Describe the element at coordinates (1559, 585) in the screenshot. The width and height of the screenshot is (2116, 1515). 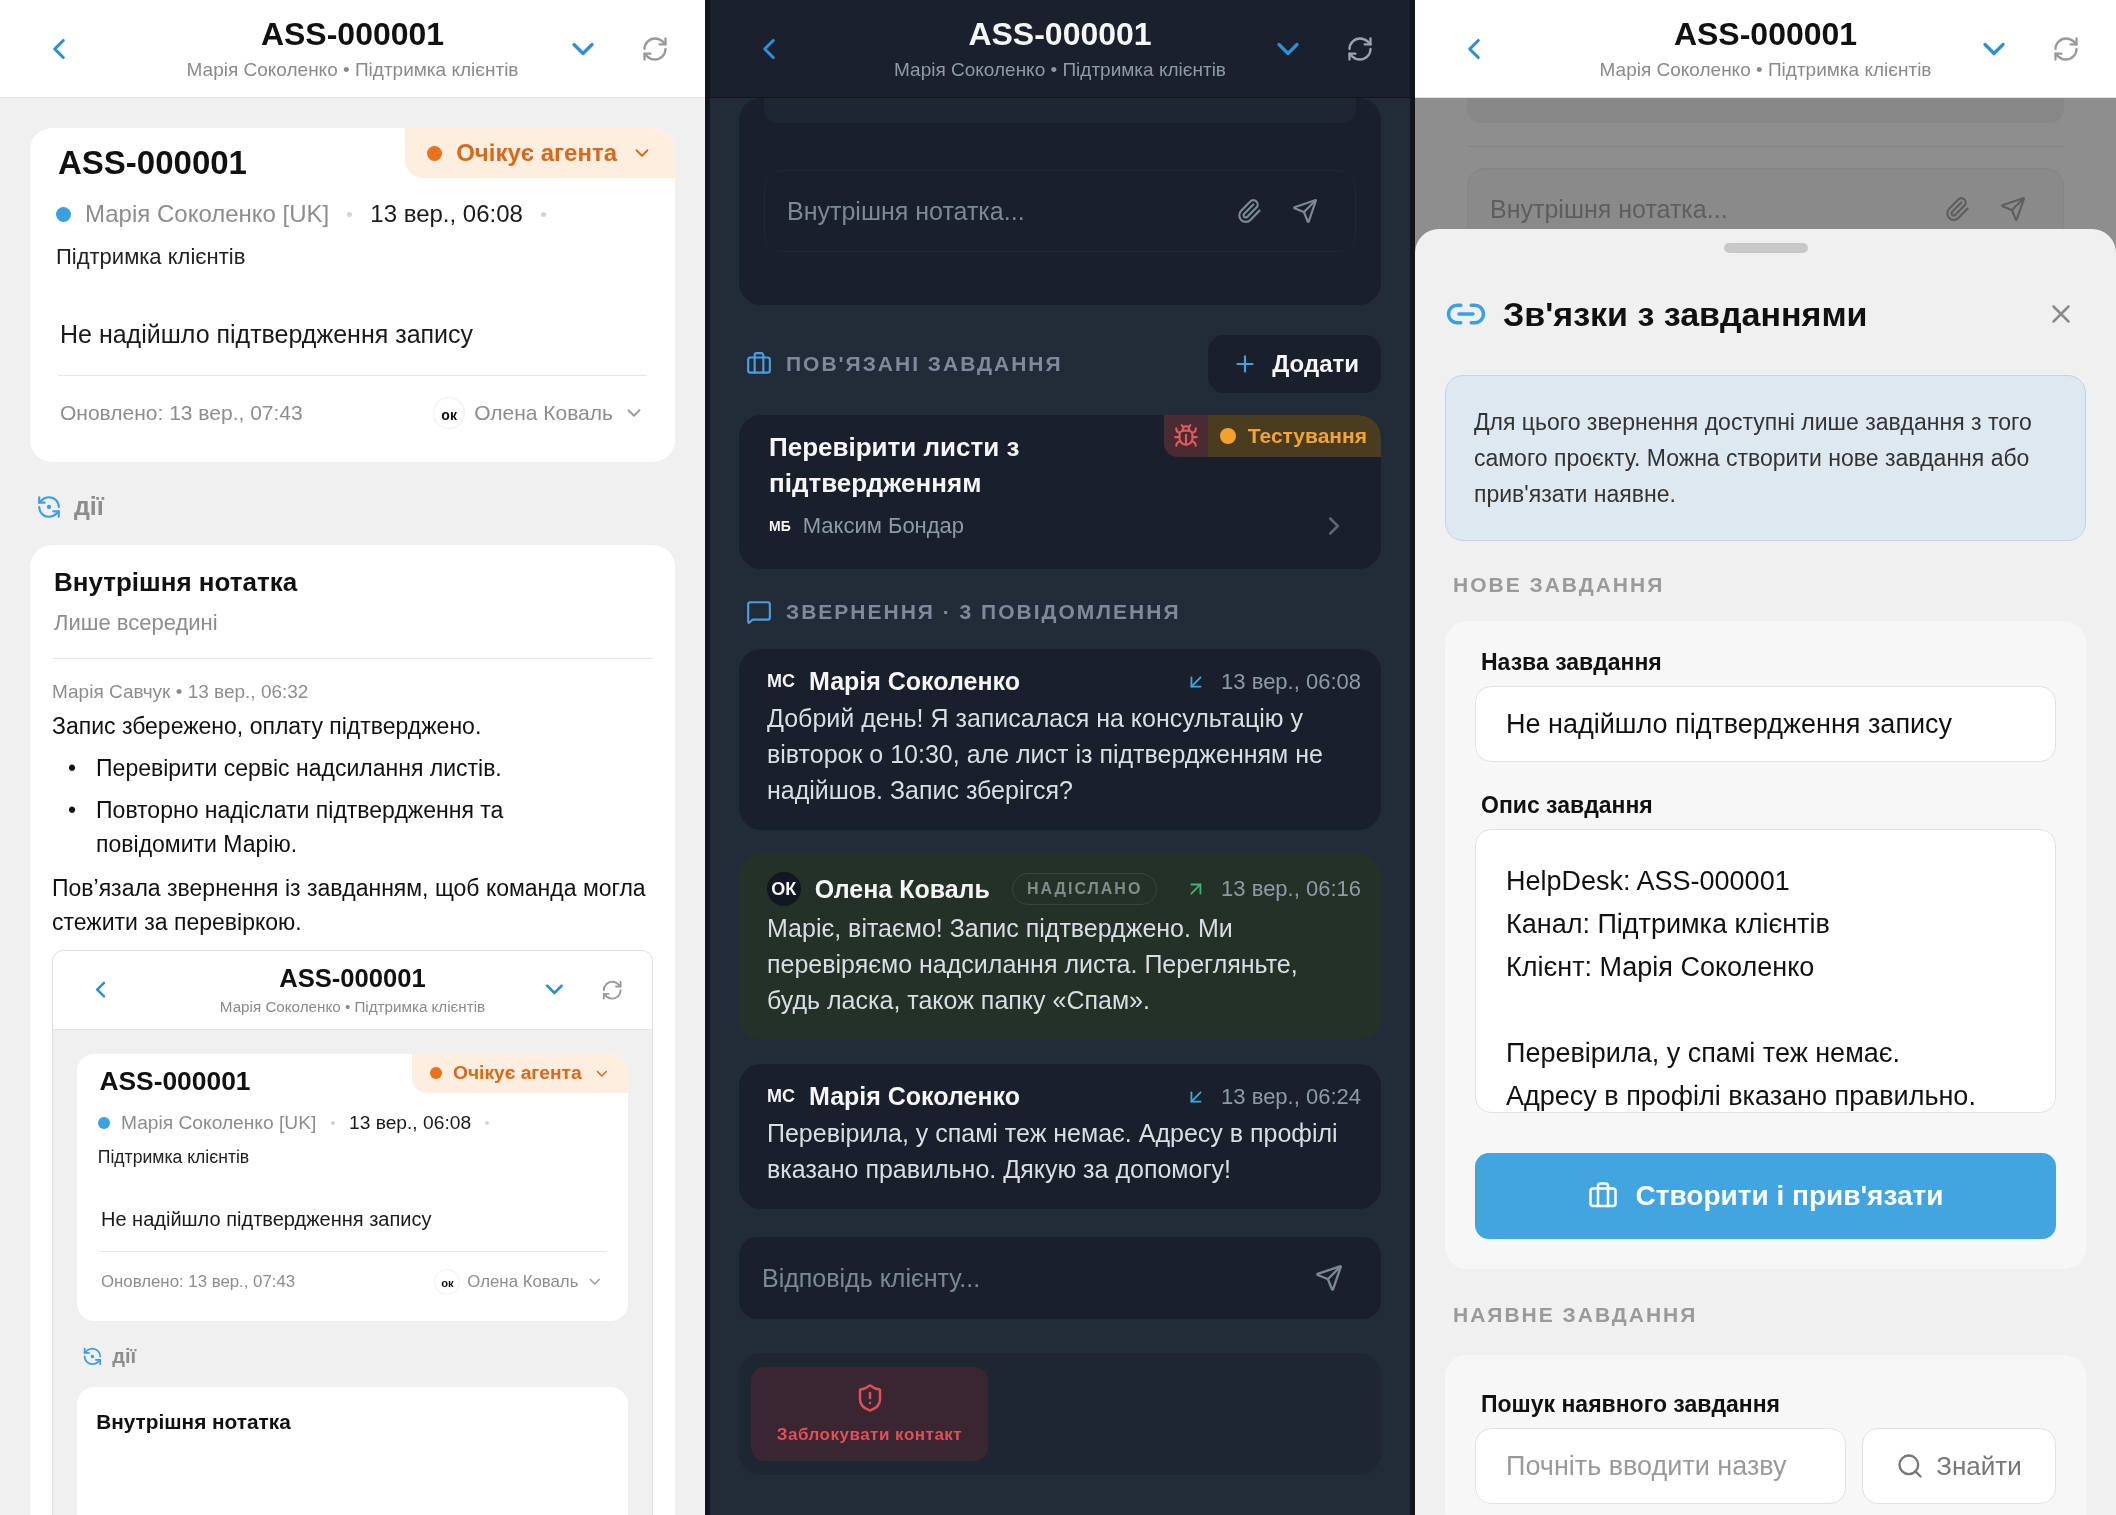
I see `section-label: НОВЕ ЗАВДАННЯ` at that location.